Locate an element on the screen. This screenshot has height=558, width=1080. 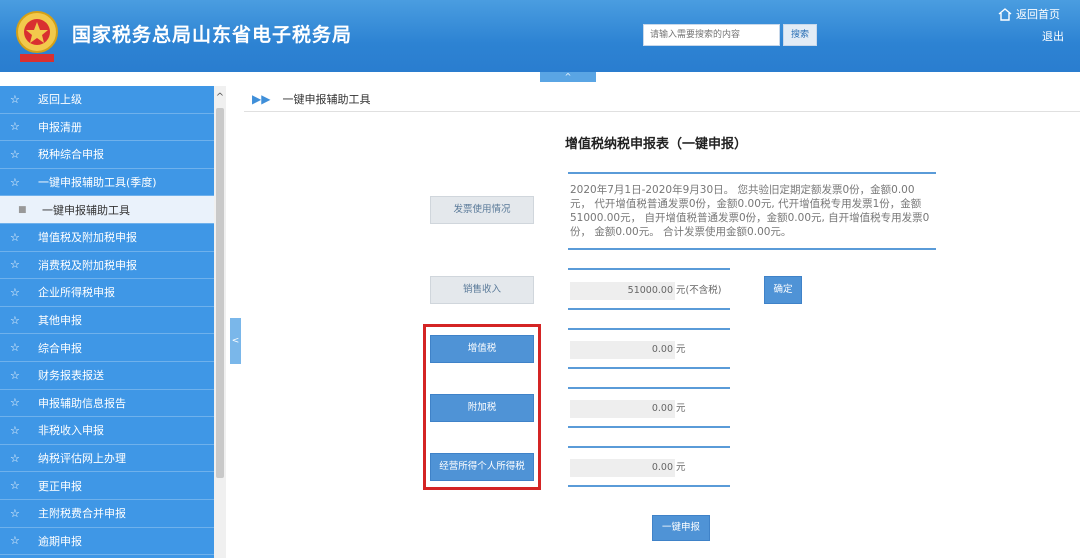
home-link: 返回首页 is located at coordinates (1029, 14).